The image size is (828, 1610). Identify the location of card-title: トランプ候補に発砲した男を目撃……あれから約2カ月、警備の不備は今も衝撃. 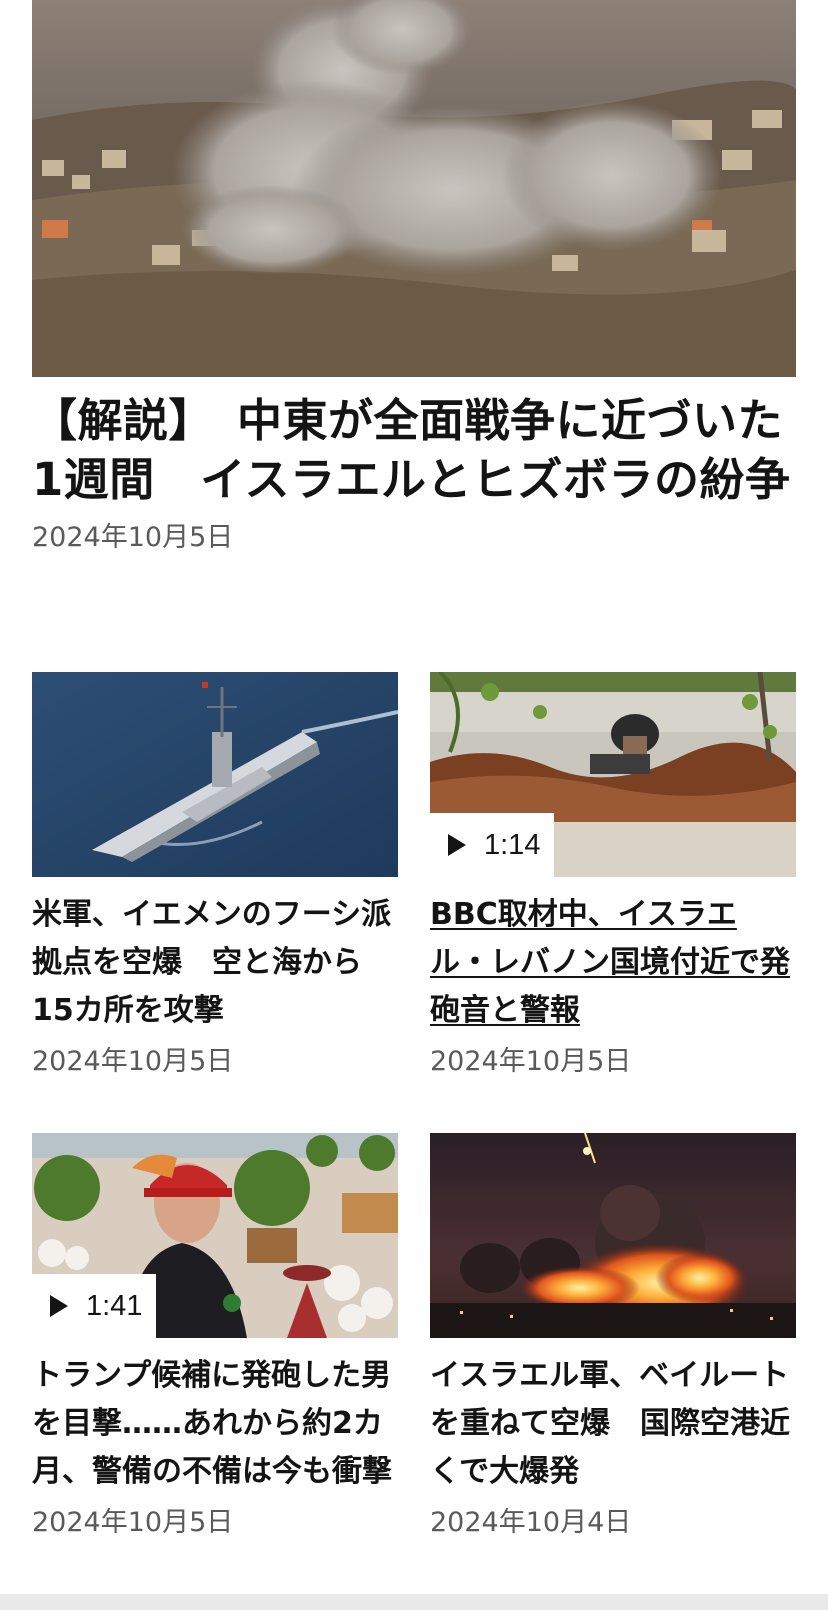
(215, 1424).